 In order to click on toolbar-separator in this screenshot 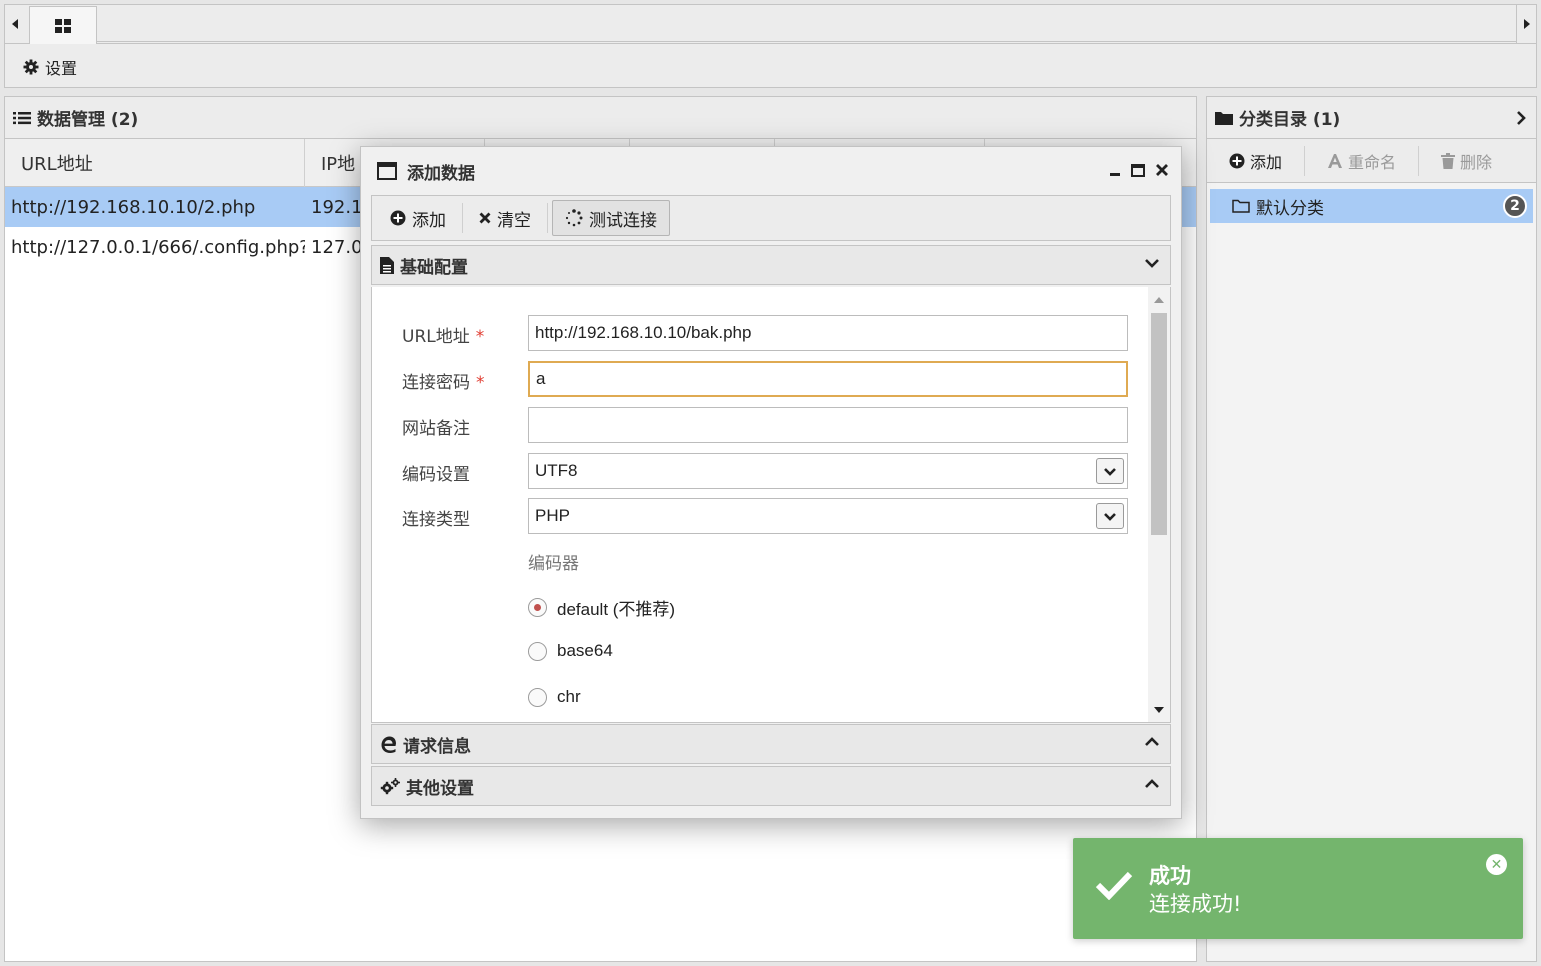, I will do `click(462, 218)`.